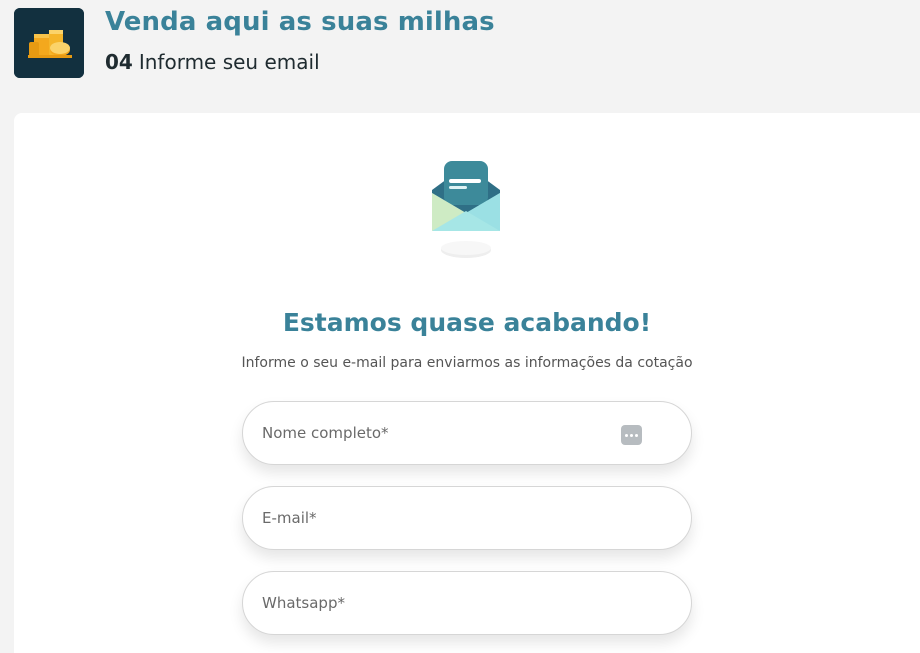 The image size is (920, 653). Describe the element at coordinates (119, 62) in the screenshot. I see `step-number: 04` at that location.